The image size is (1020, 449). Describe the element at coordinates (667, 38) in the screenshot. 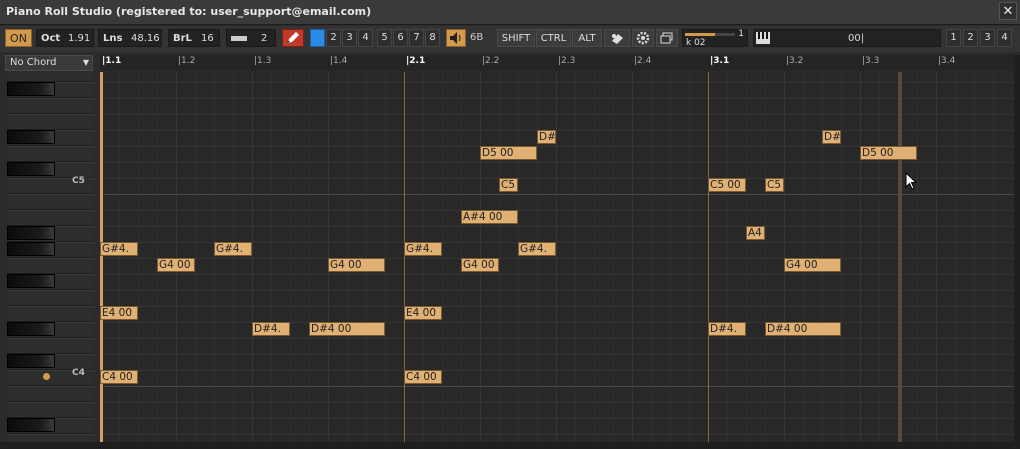

I see `window-mode-button` at that location.